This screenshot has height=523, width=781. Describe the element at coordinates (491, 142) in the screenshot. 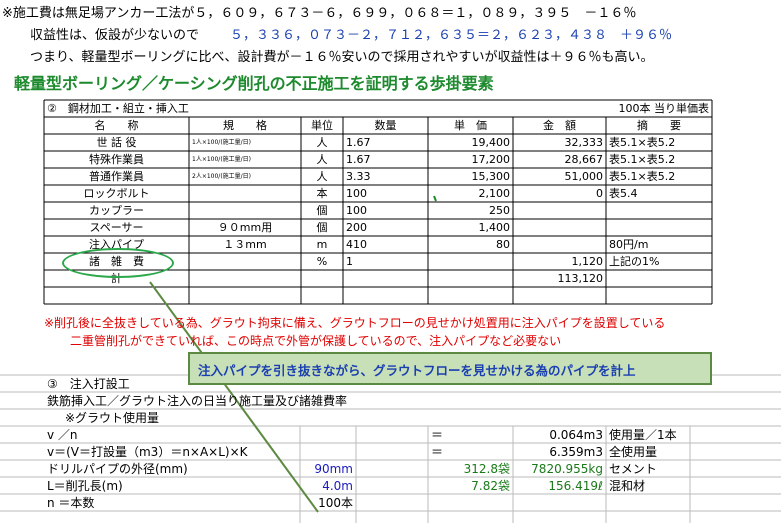

I see `table1-cell-price: 19,400` at that location.